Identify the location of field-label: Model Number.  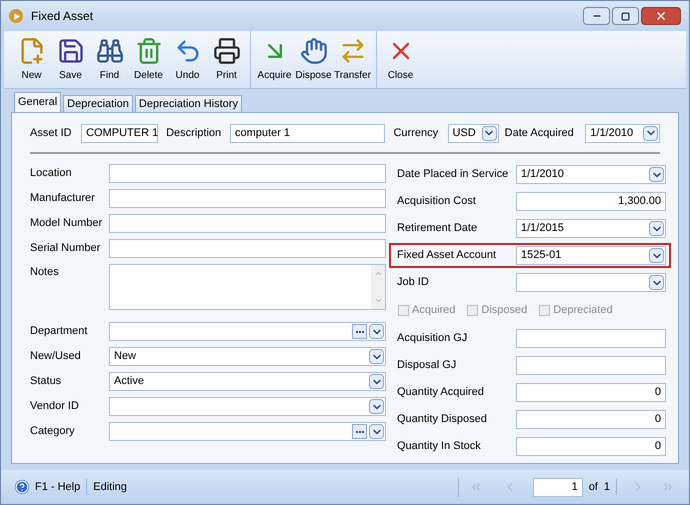
(67, 224).